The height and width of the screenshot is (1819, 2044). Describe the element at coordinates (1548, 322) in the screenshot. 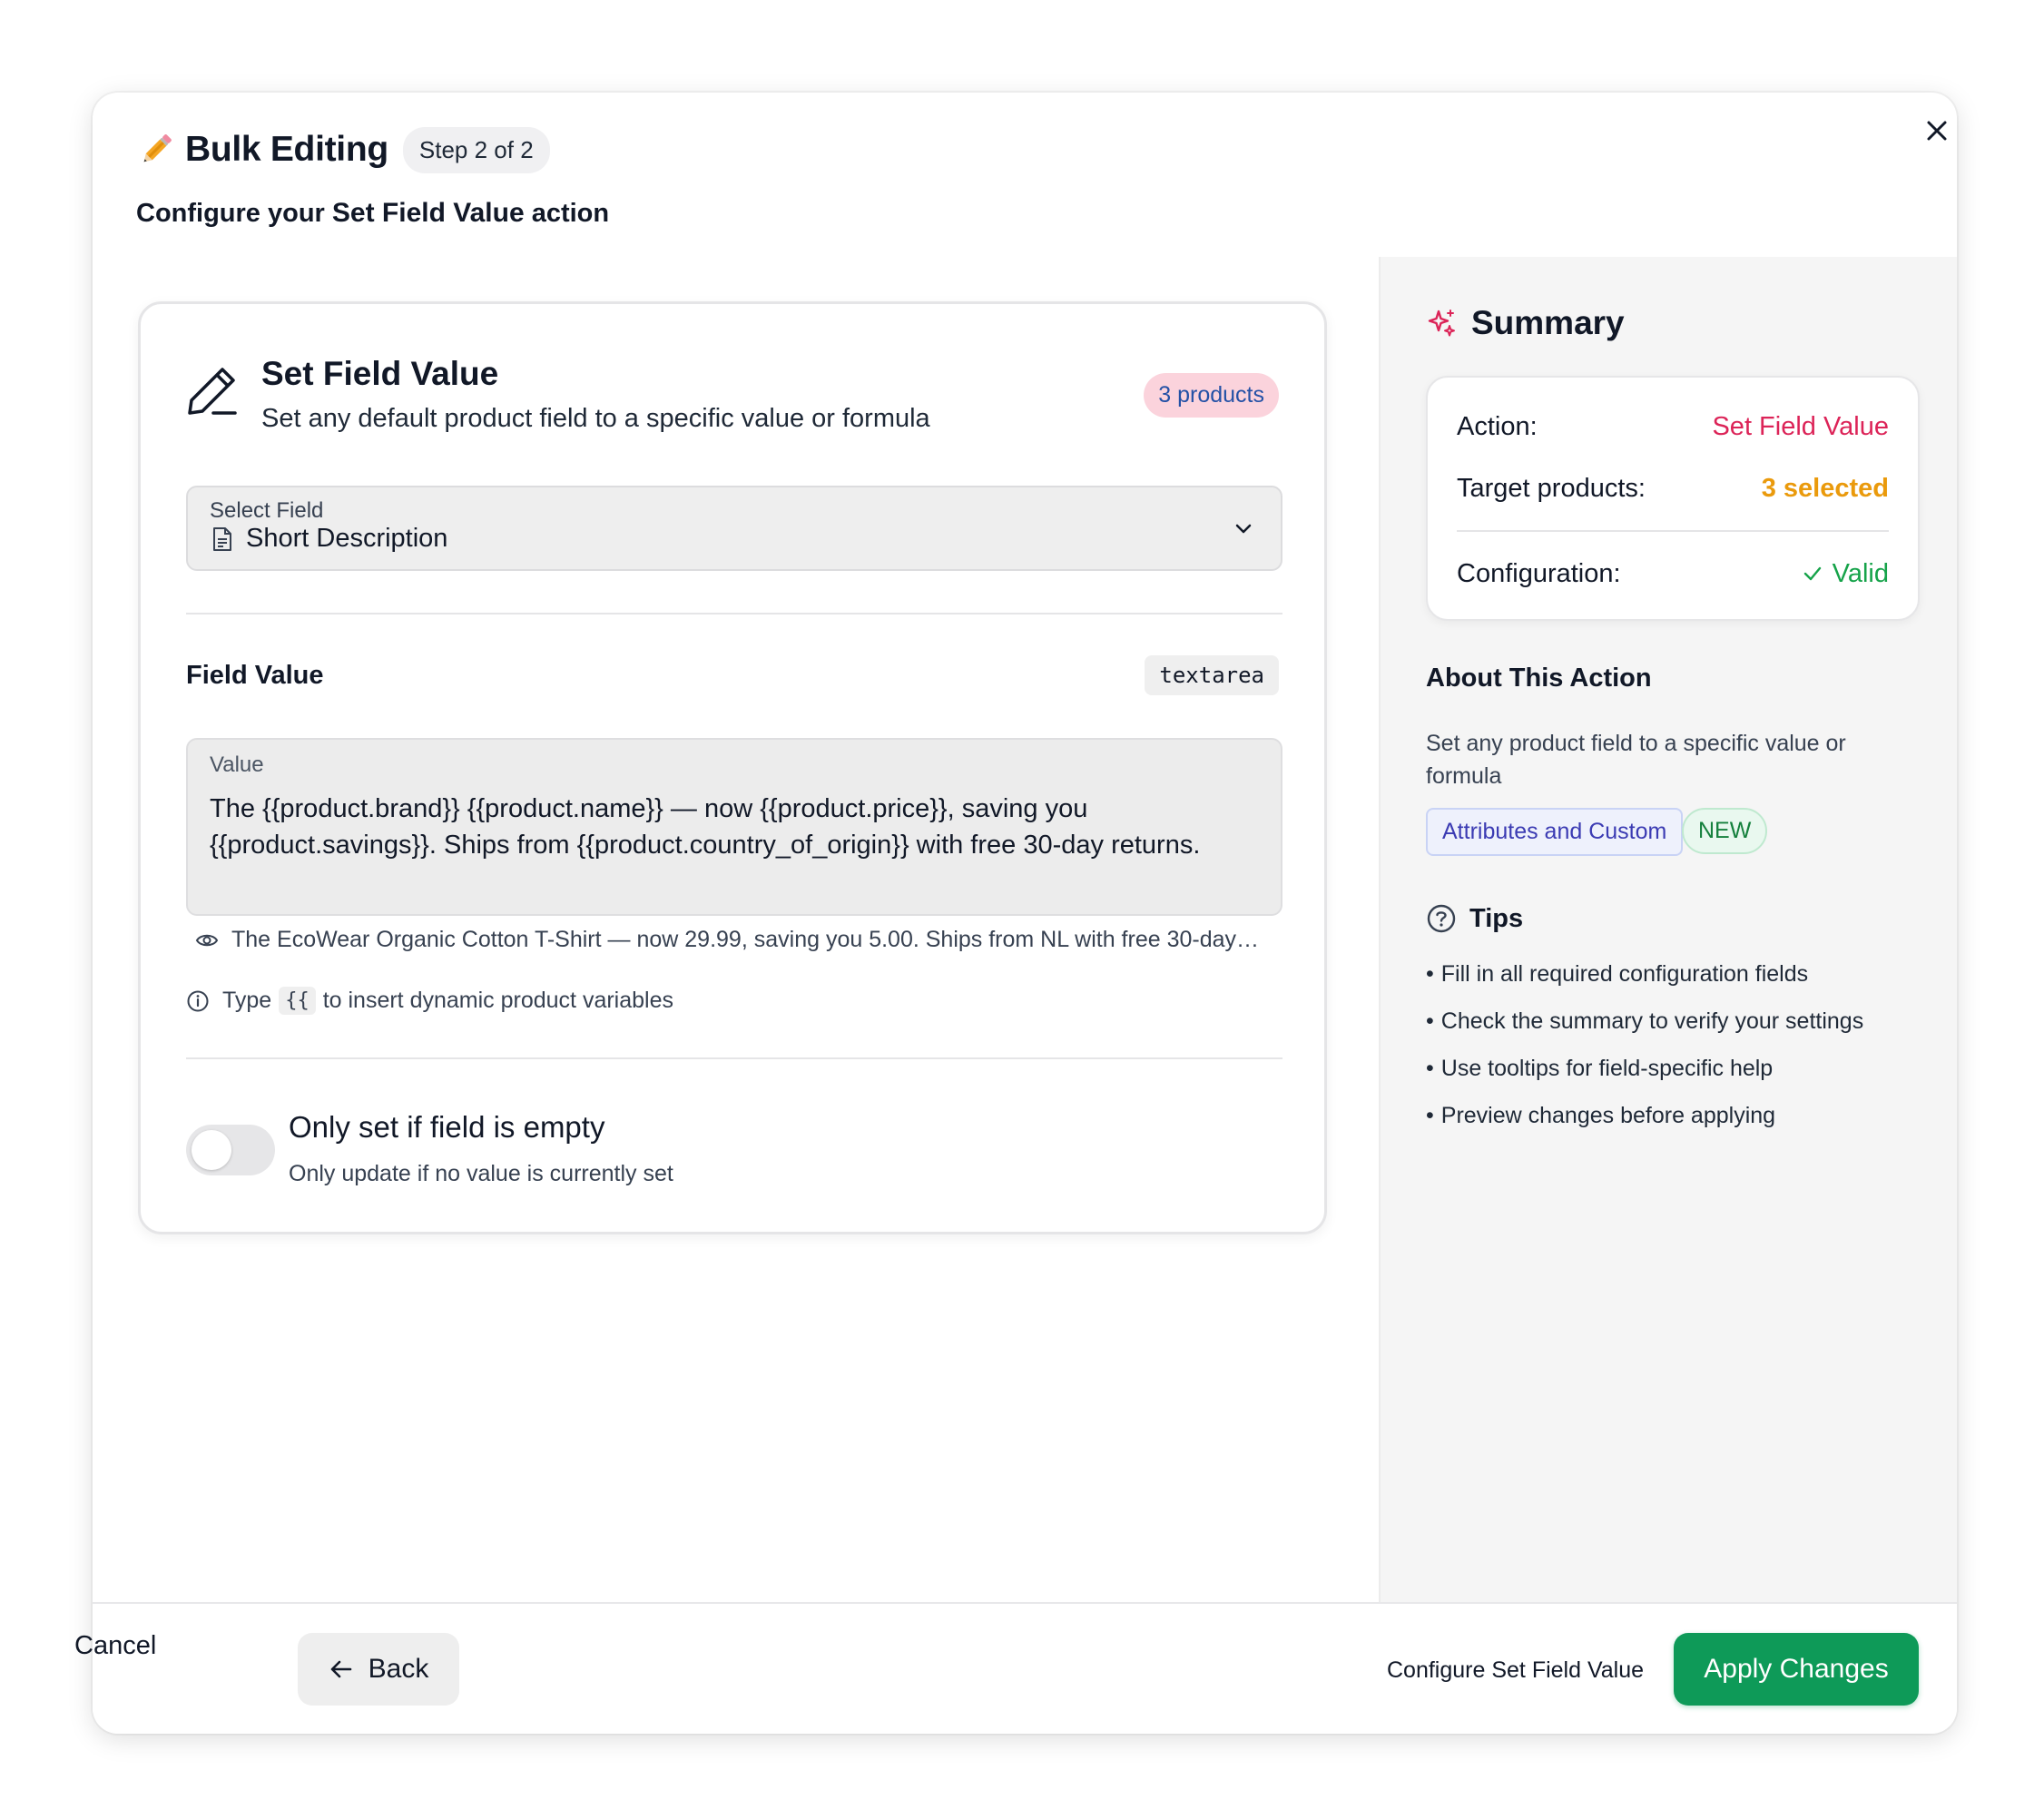

I see `summary-title: Summary` at that location.